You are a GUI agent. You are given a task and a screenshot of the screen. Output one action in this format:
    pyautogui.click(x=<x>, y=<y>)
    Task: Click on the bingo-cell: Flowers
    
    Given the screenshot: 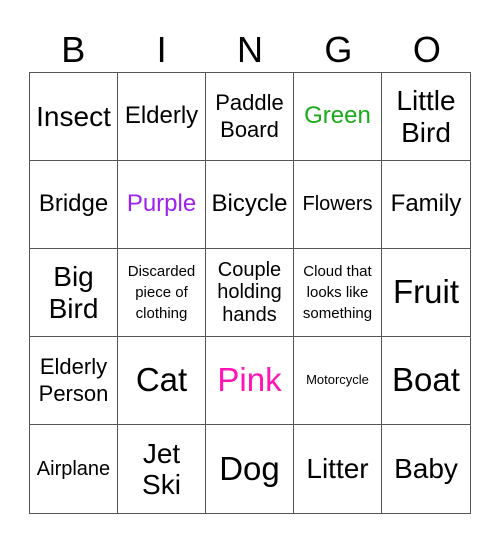 What is the action you would take?
    pyautogui.click(x=338, y=205)
    